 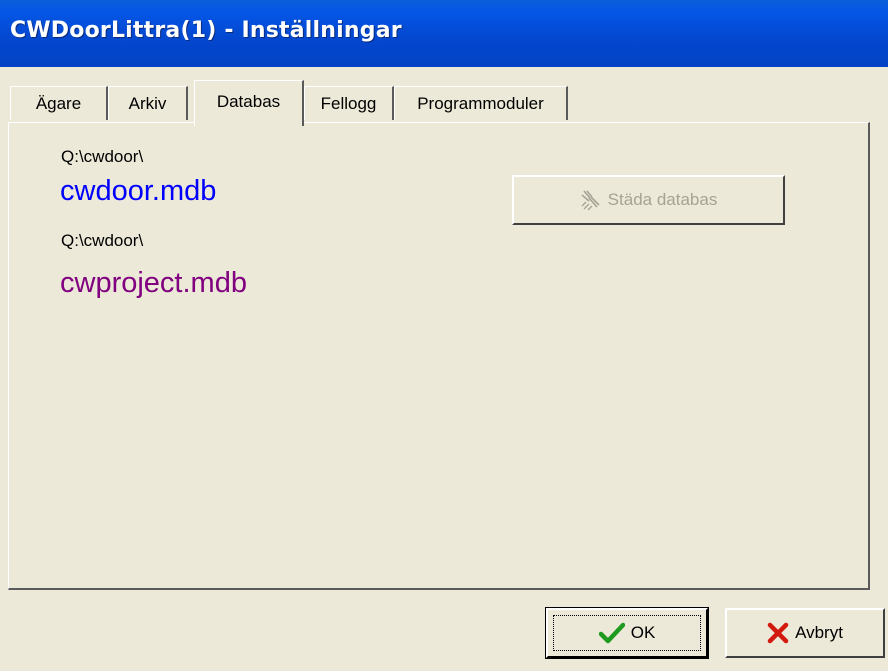 I want to click on cancel-button: Avbryt, so click(x=805, y=633).